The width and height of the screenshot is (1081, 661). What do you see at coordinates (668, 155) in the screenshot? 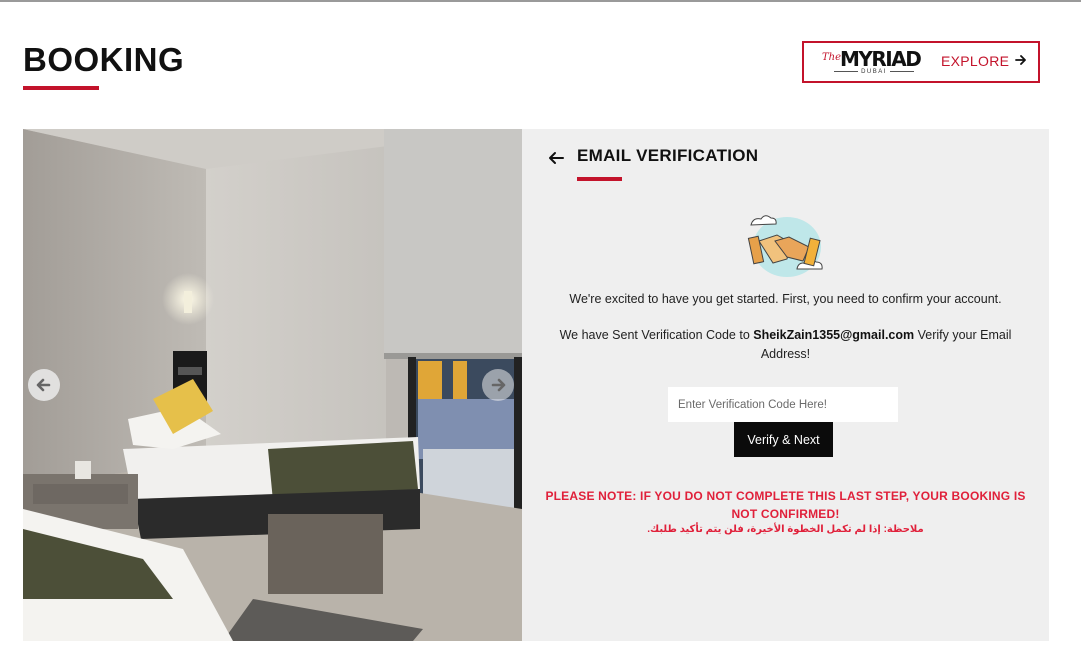
I see `verification-title: EMAIL VERIFICATION` at bounding box center [668, 155].